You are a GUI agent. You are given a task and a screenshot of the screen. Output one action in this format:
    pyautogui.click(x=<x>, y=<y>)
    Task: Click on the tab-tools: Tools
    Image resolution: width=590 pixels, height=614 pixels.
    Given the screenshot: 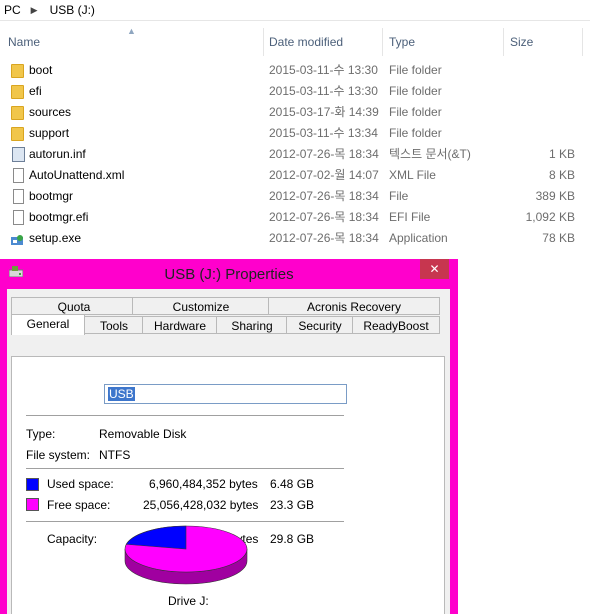 What is the action you would take?
    pyautogui.click(x=114, y=325)
    